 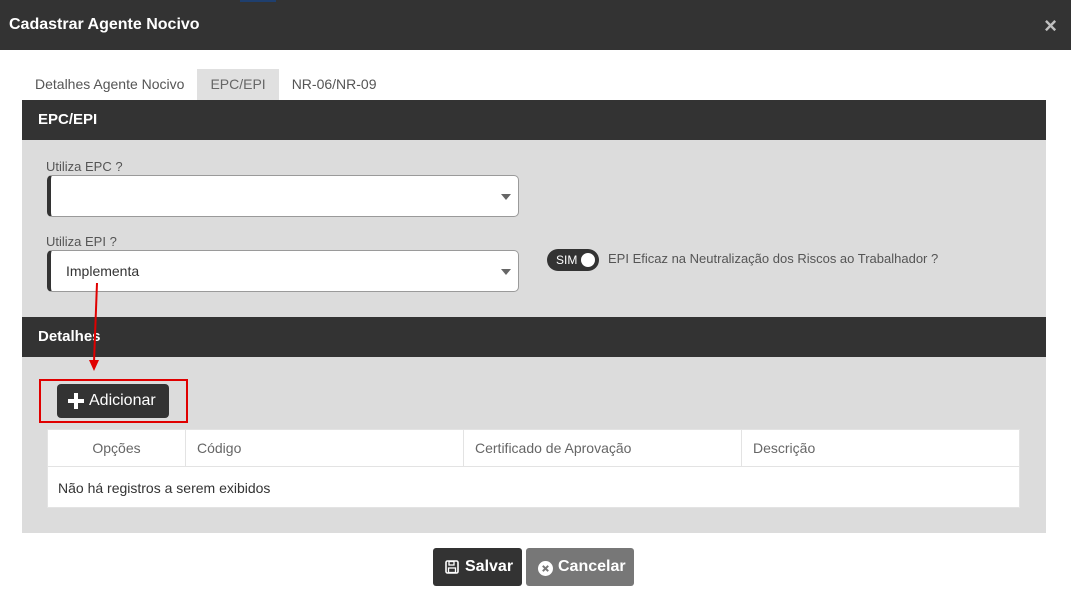 What do you see at coordinates (104, 24) in the screenshot?
I see `dialog-title: Cadastrar Agente Nocivo` at bounding box center [104, 24].